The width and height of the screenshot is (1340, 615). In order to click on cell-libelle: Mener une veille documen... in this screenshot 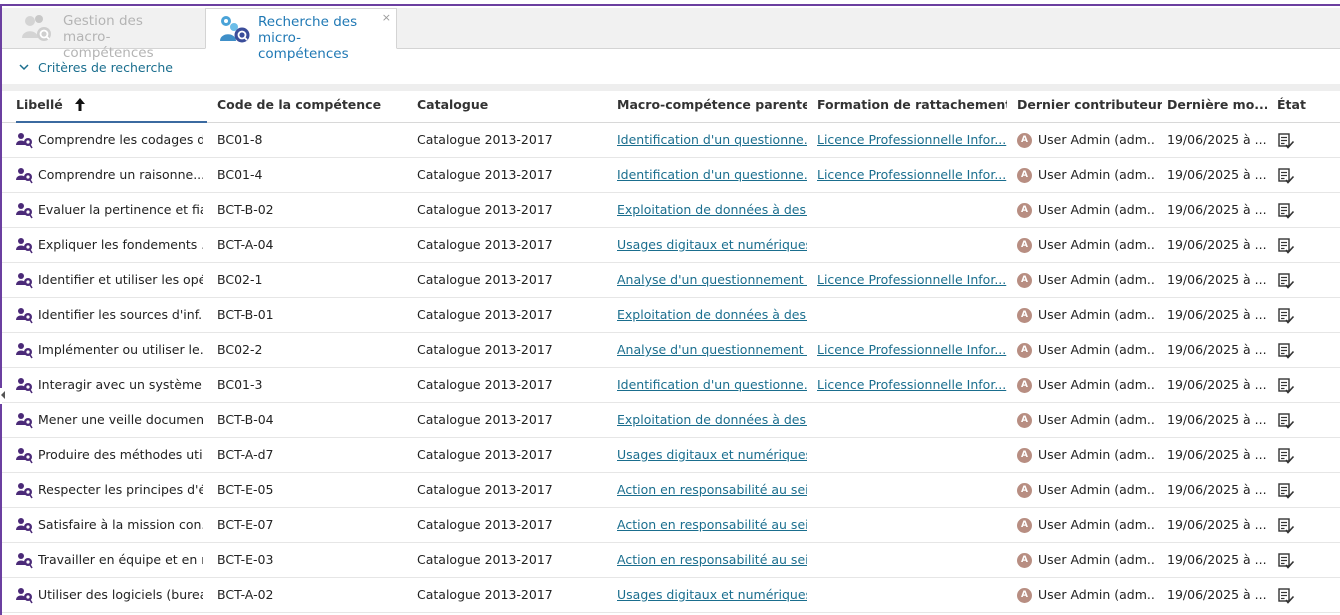, I will do `click(120, 420)`.